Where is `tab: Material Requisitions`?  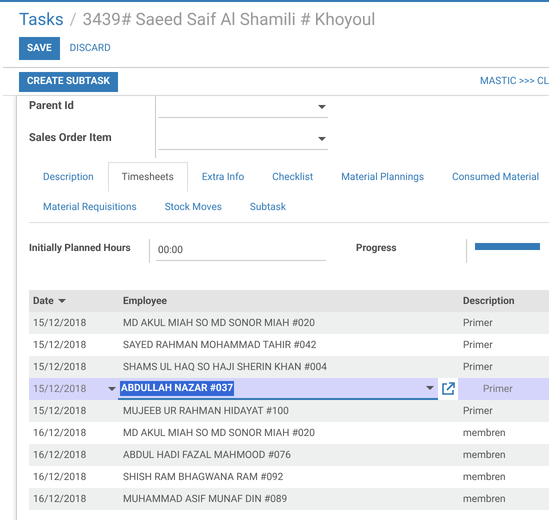
tab: Material Requisitions is located at coordinates (90, 207).